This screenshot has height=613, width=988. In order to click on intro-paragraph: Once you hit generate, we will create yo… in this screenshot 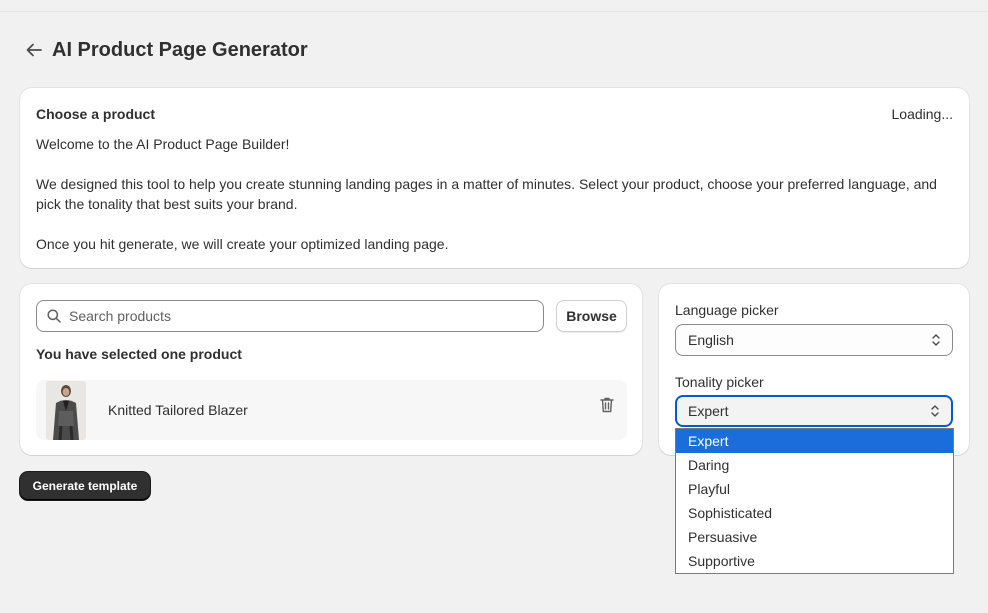, I will do `click(242, 244)`.